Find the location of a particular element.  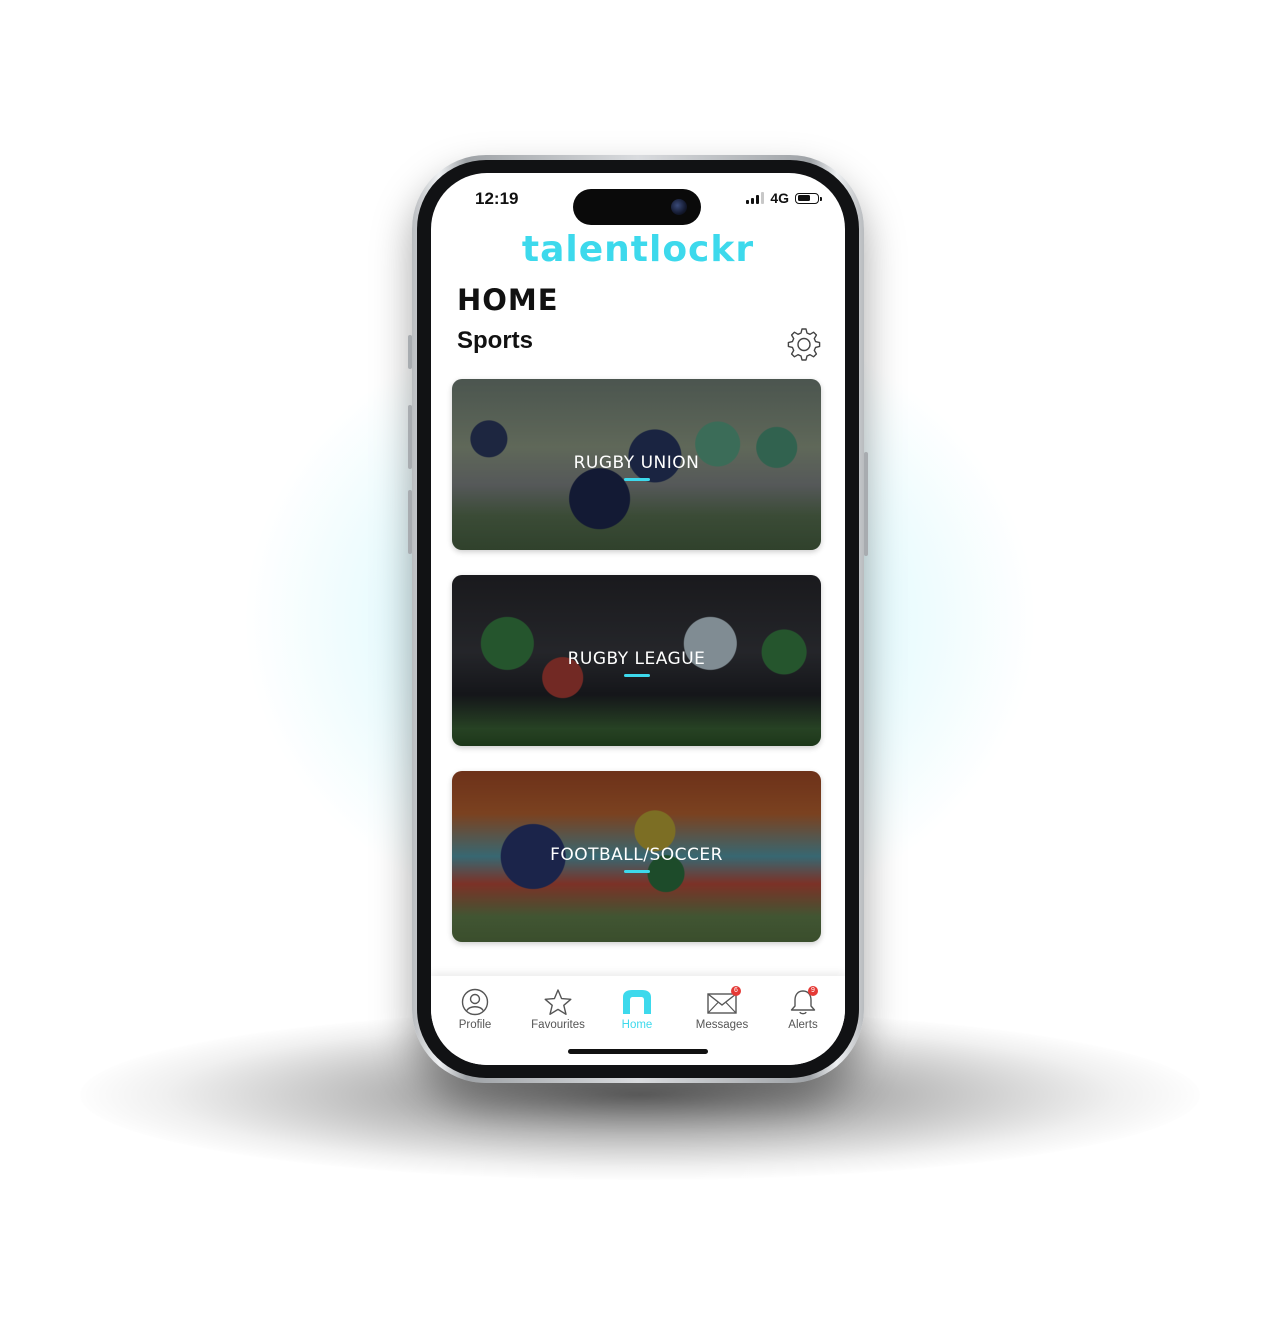

tab-label: Home is located at coordinates (637, 1025).